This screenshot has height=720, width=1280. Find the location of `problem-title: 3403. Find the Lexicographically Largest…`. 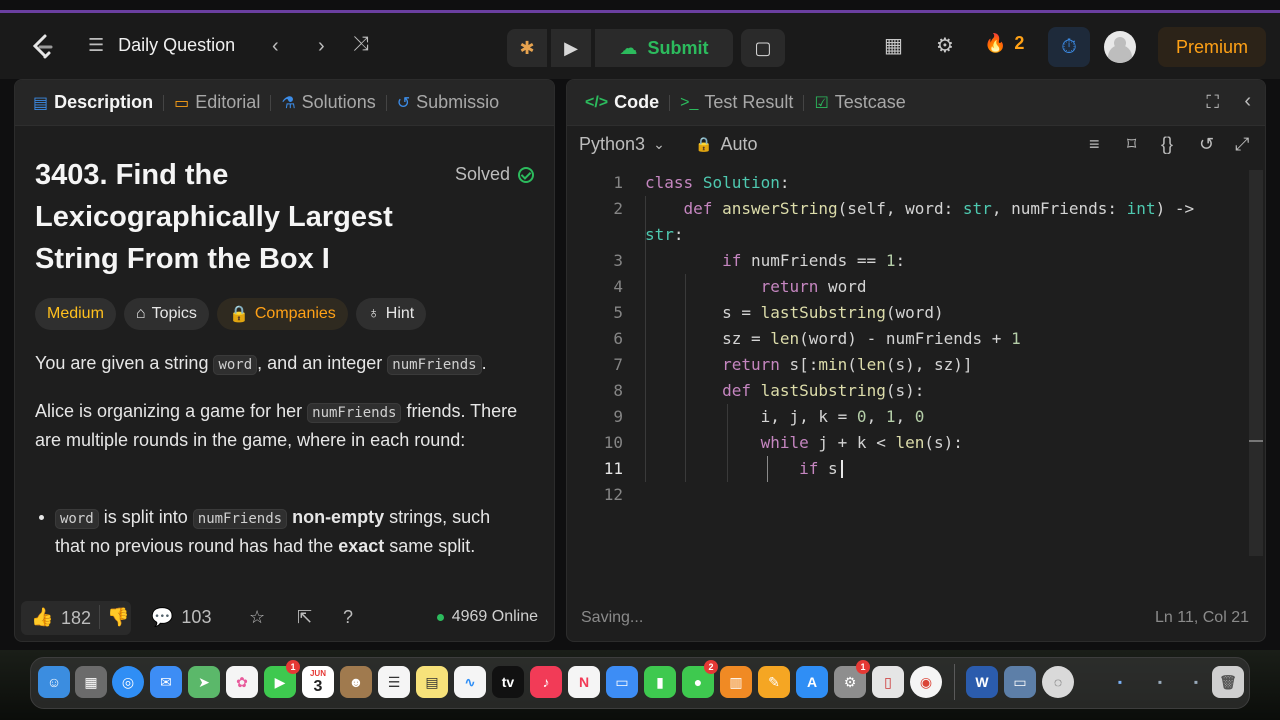

problem-title: 3403. Find the Lexicographically Largest… is located at coordinates (214, 217).